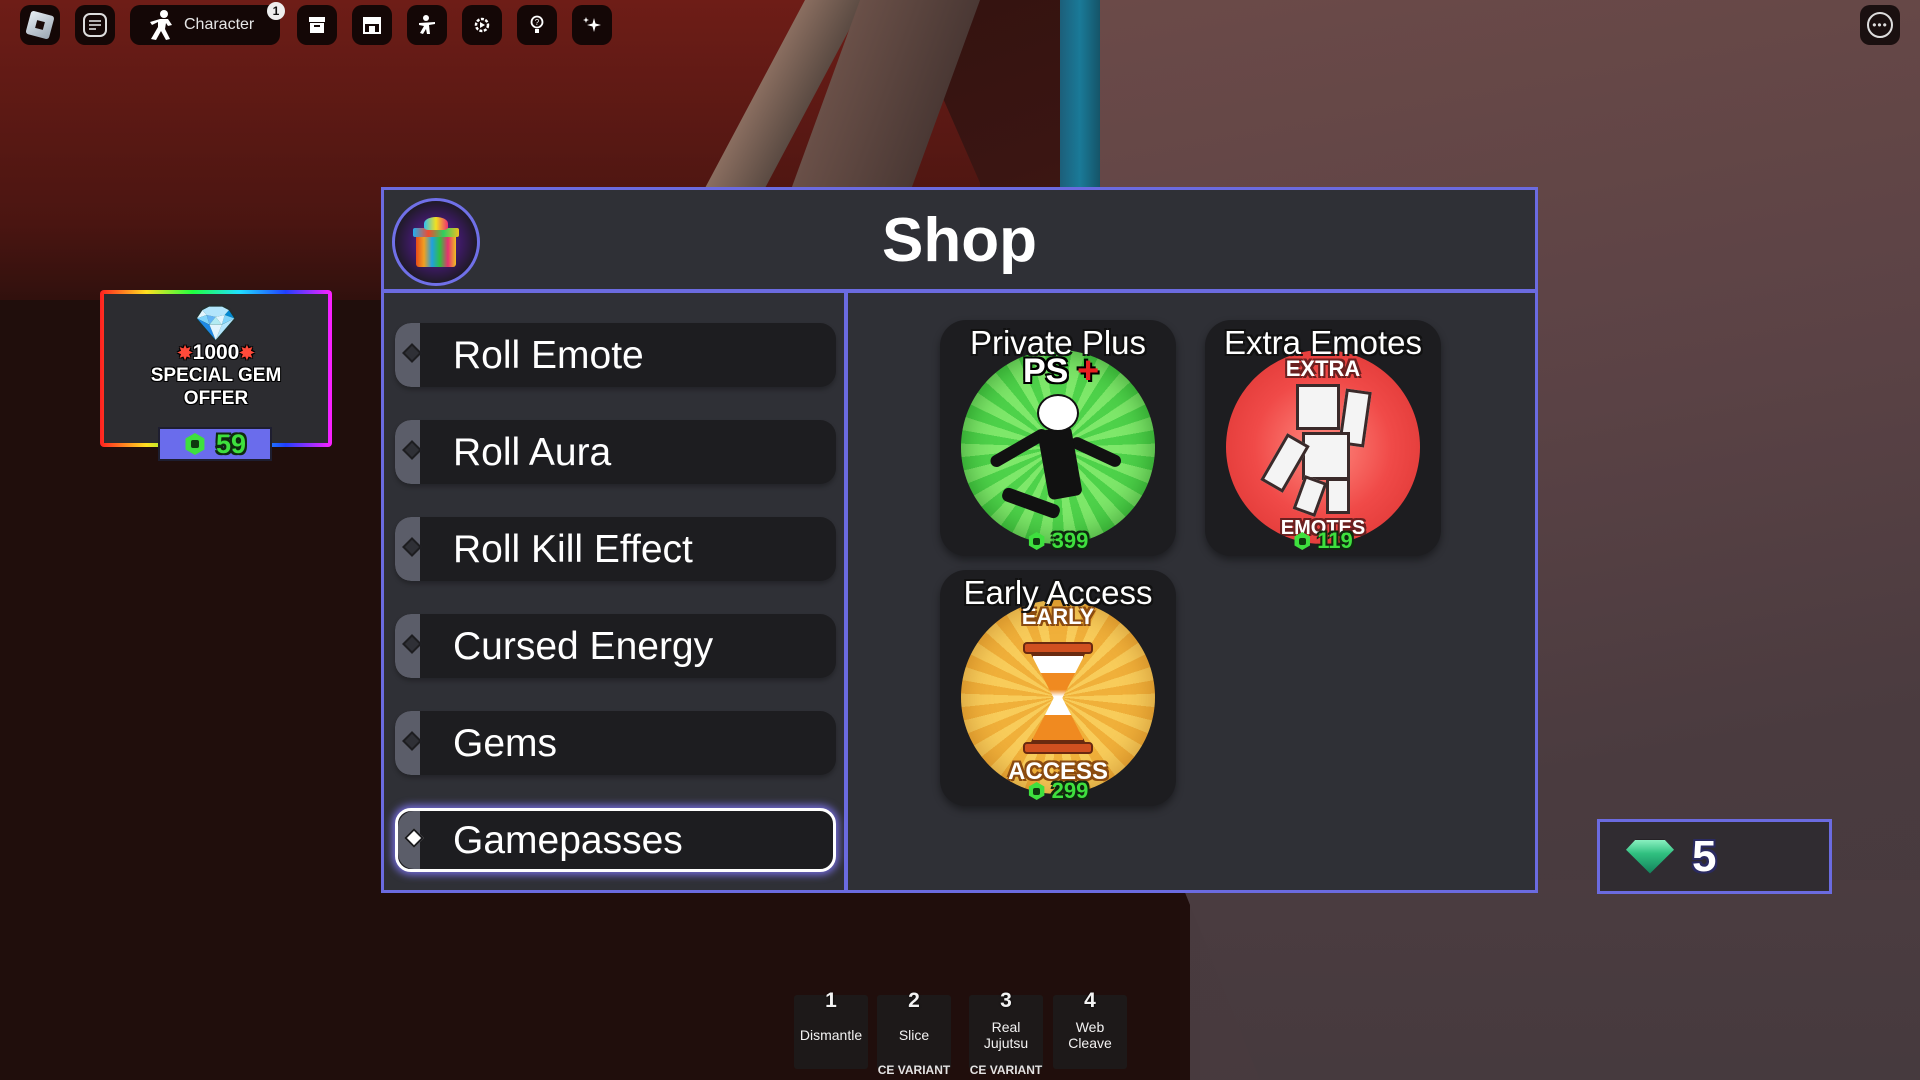 This screenshot has height=1080, width=1920. I want to click on menu-item-gamepasses: Gamepasses, so click(615, 840).